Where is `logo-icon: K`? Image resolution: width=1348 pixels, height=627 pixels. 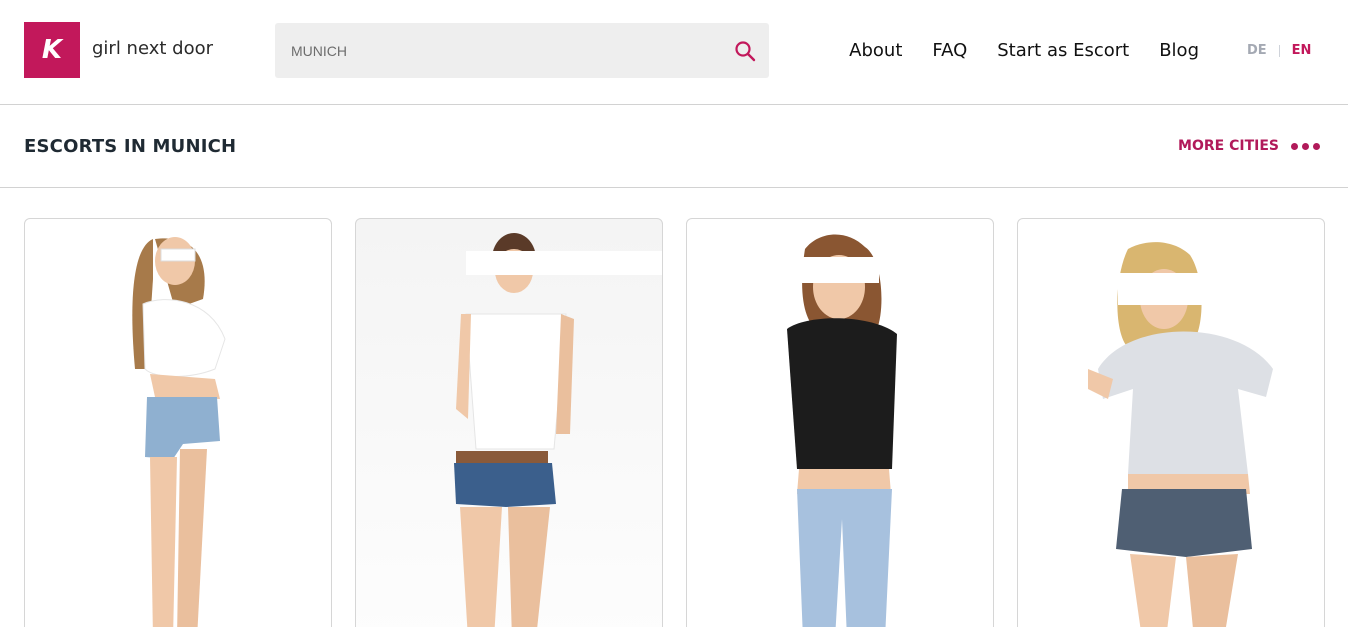
logo-icon: K is located at coordinates (52, 50).